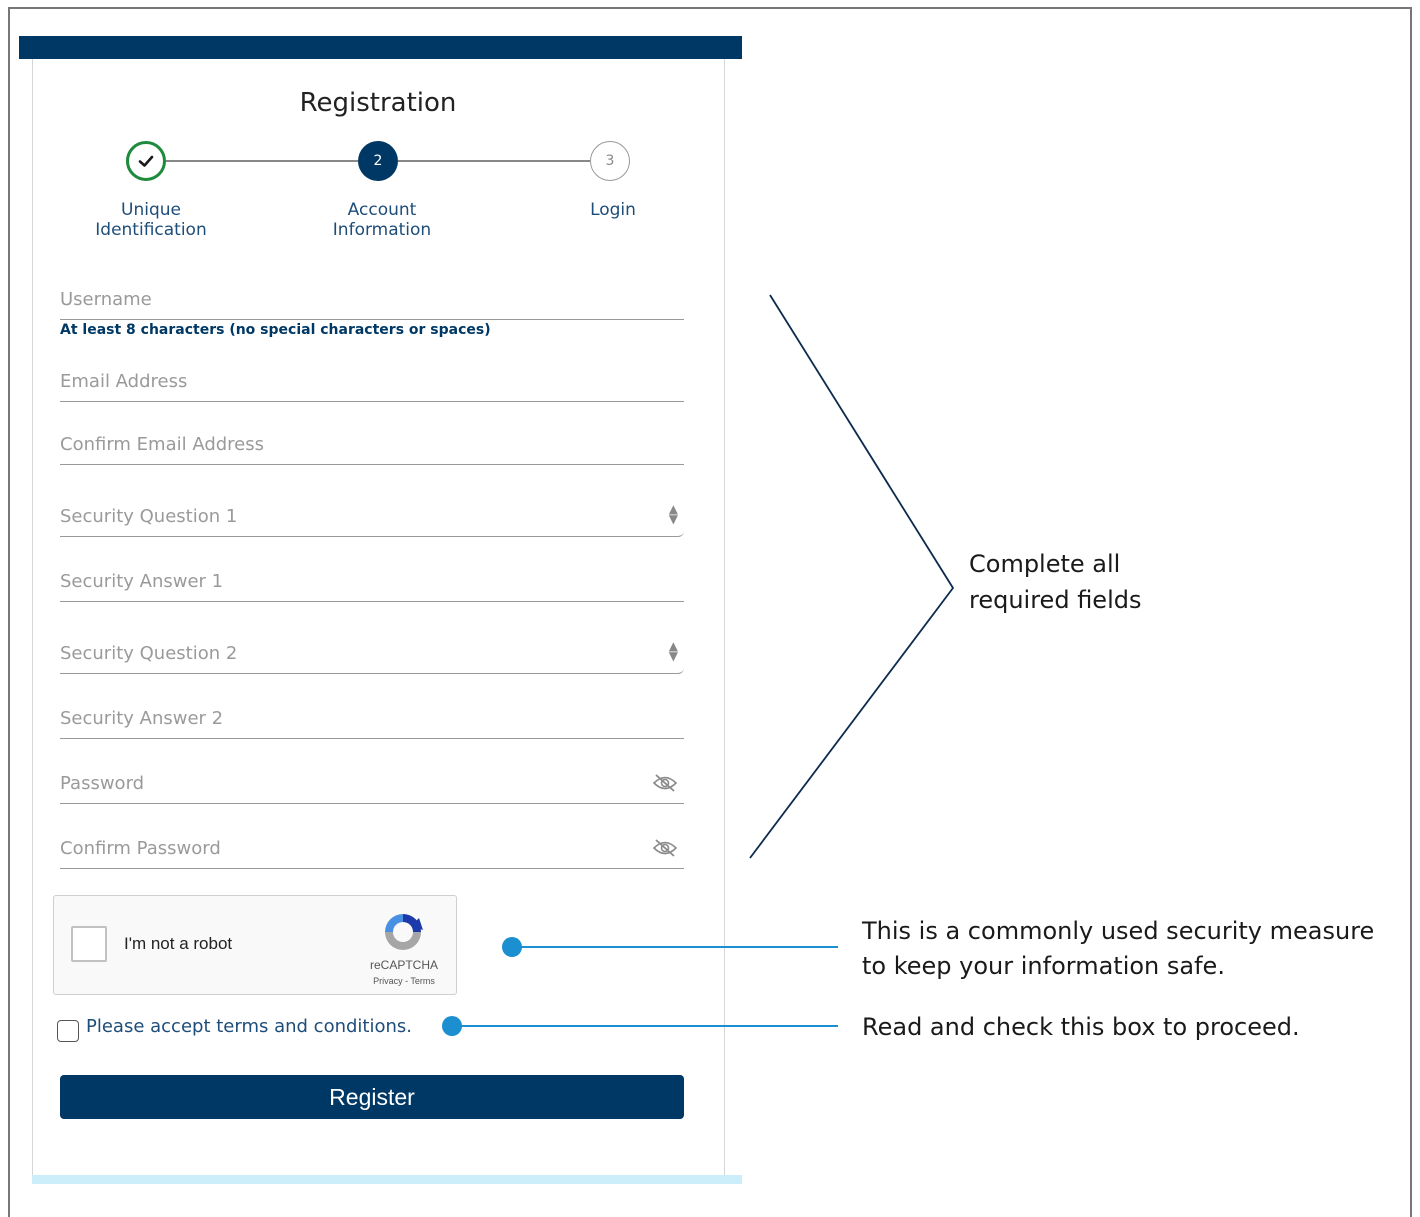  I want to click on terms-callout-dot, so click(452, 1026).